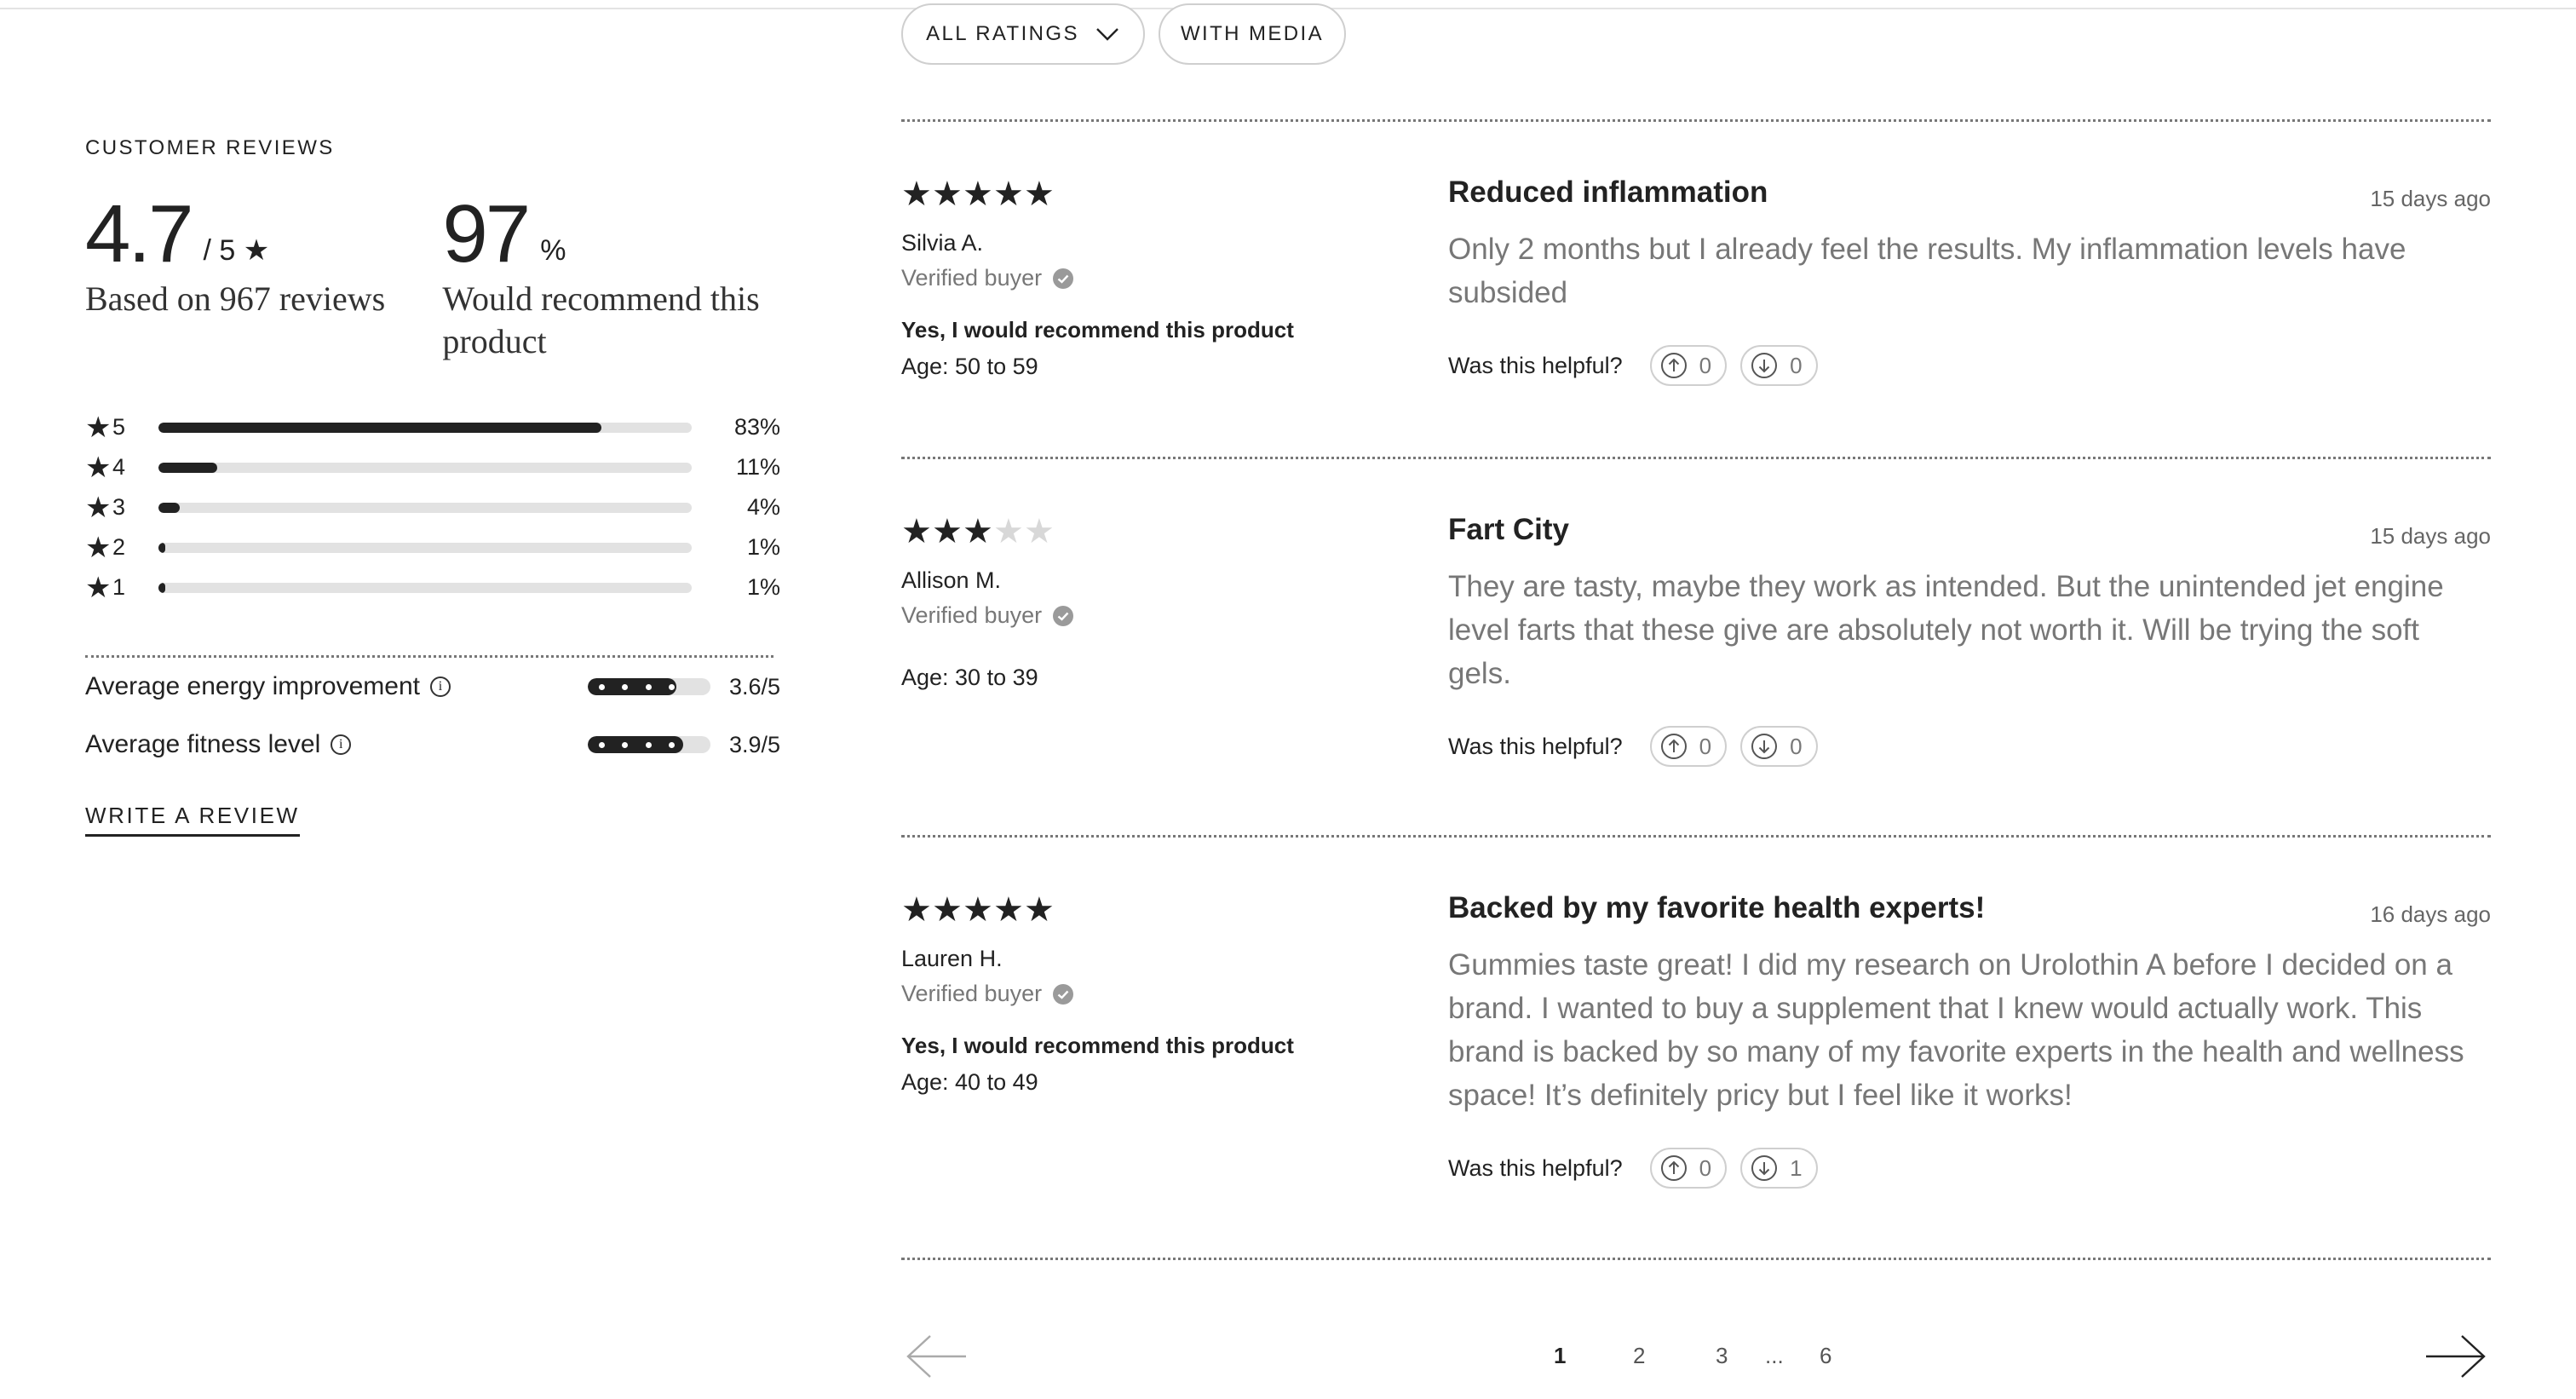 This screenshot has width=2576, height=1399. I want to click on average-fitness-value: 3.9/5, so click(754, 744).